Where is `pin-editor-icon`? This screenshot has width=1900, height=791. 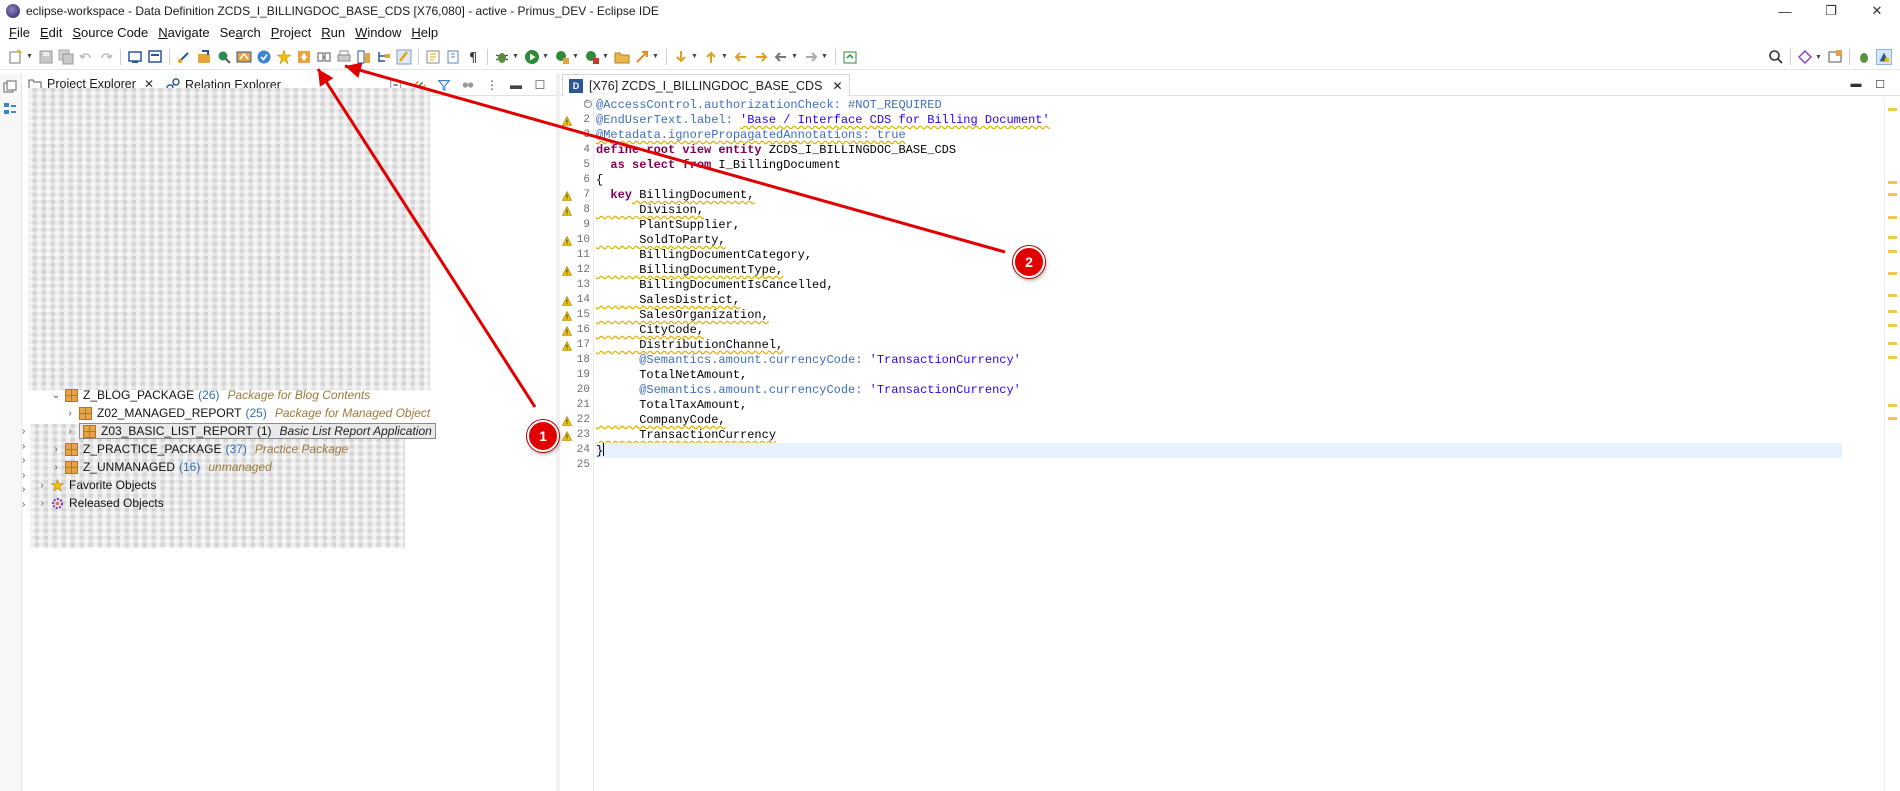 pin-editor-icon is located at coordinates (850, 57).